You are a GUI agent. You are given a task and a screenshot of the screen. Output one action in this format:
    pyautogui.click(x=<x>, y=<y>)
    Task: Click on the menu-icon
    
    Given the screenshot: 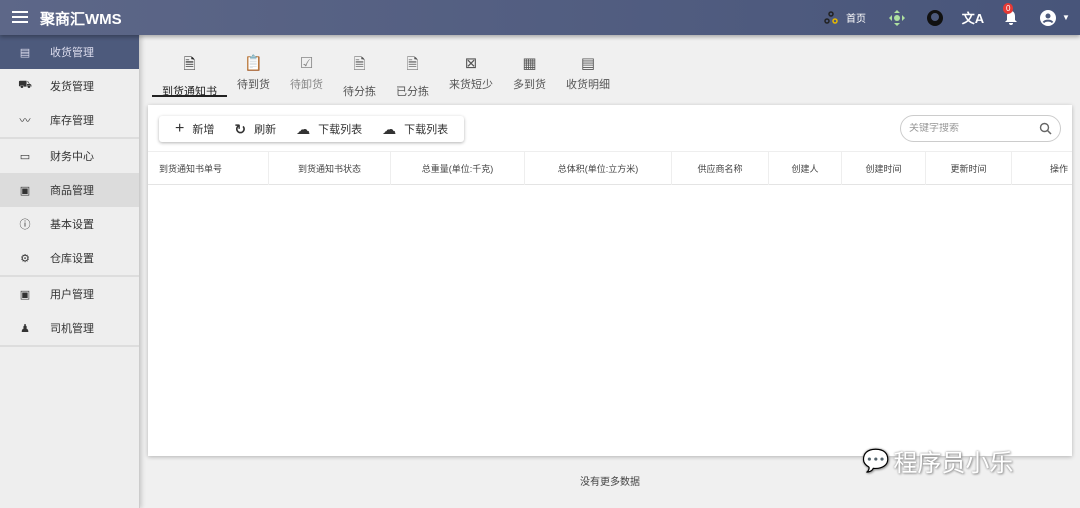 What is the action you would take?
    pyautogui.click(x=20, y=17)
    